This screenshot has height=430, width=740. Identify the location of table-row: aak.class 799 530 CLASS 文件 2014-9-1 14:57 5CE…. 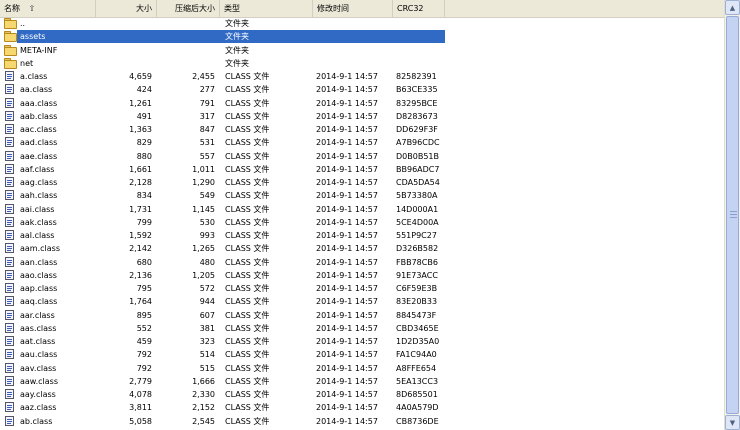
(362, 222).